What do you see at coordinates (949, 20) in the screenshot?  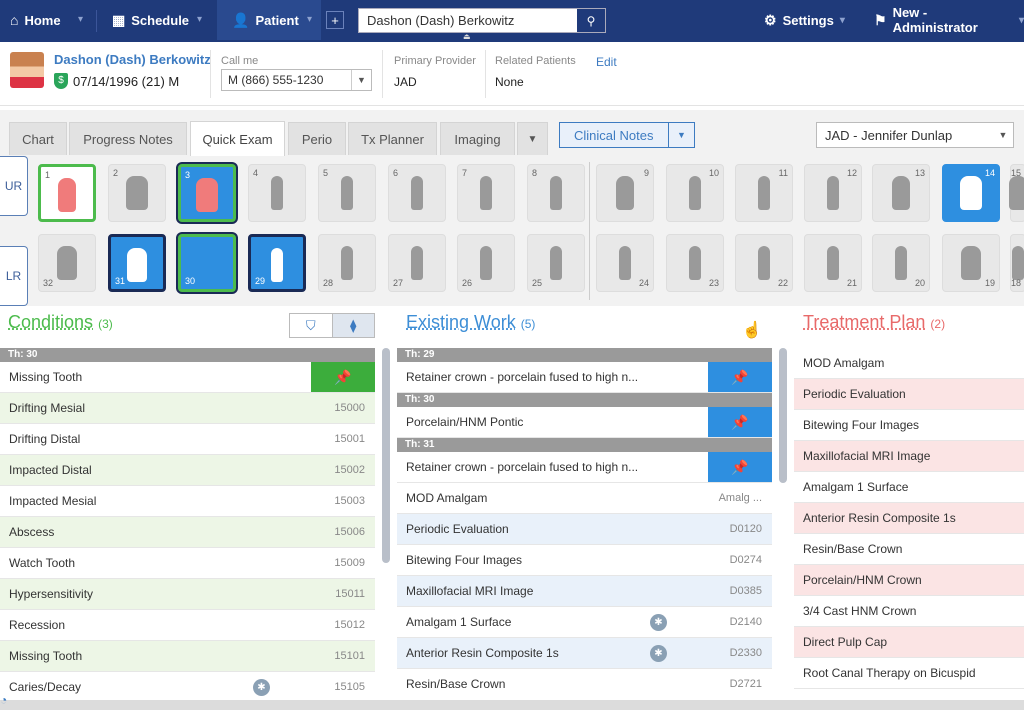 I see `nav-location: ⚑ New - Administrator ▾` at bounding box center [949, 20].